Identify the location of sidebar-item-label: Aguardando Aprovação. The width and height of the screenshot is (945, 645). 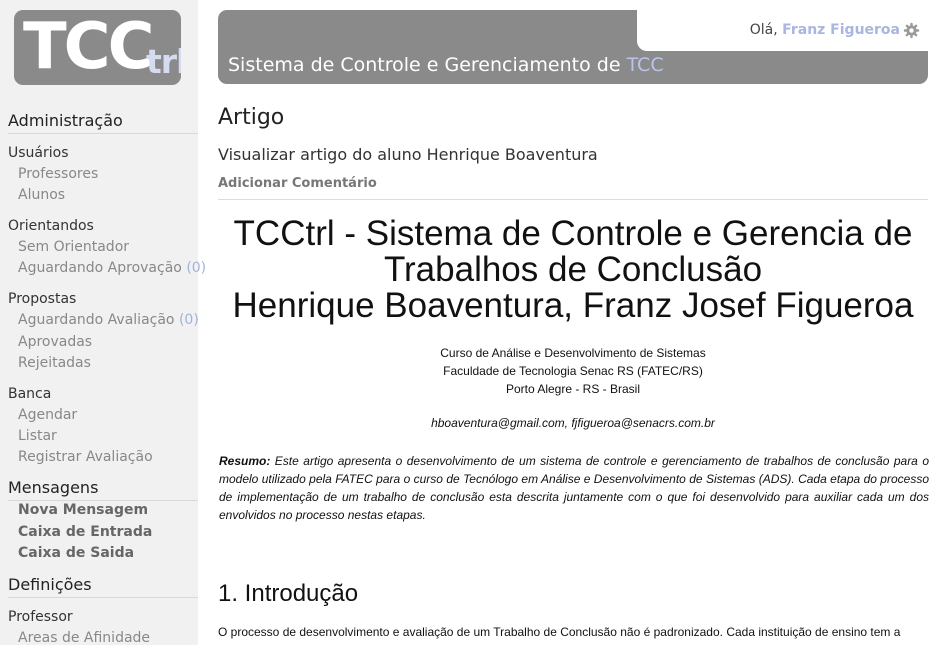
(100, 268).